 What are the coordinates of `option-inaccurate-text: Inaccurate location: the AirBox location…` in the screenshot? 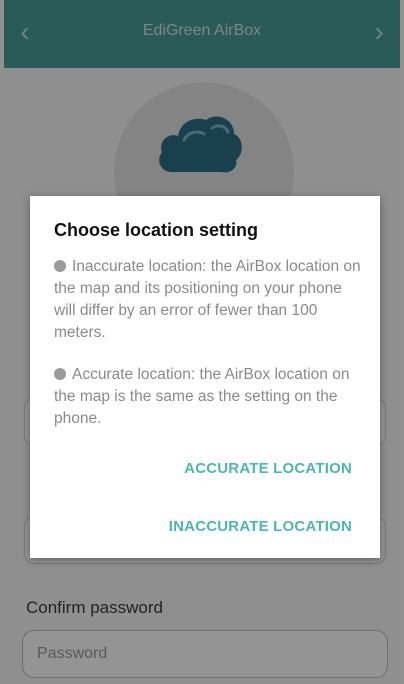 It's located at (207, 299).